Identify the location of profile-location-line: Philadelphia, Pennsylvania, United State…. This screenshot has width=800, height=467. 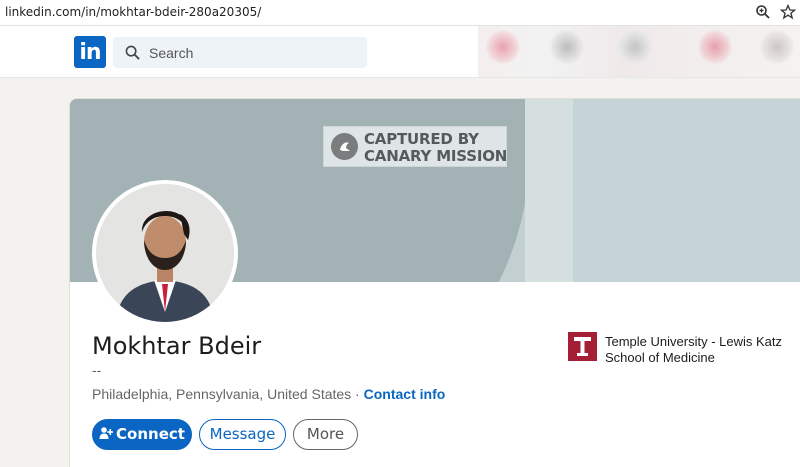
(268, 394).